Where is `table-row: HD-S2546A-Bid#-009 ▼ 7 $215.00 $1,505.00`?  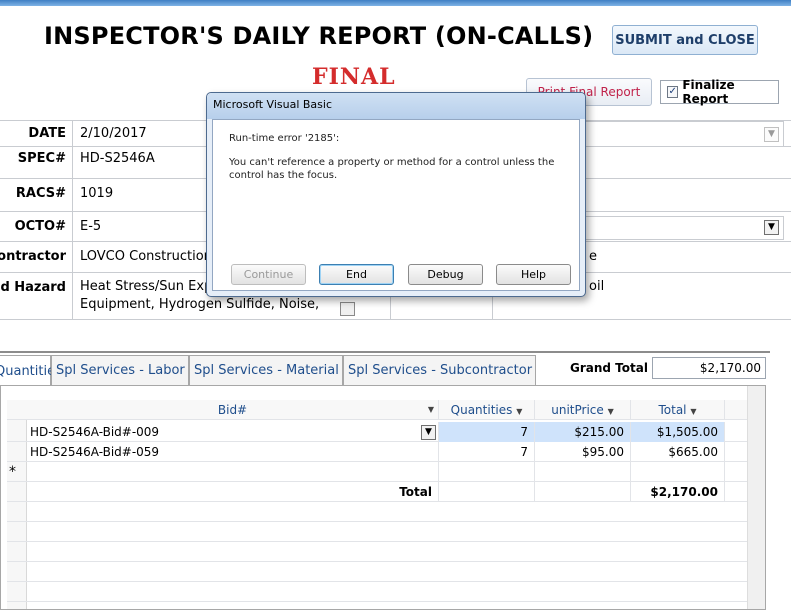
table-row: HD-S2546A-Bid#-009 ▼ 7 $215.00 $1,505.00 is located at coordinates (377, 432).